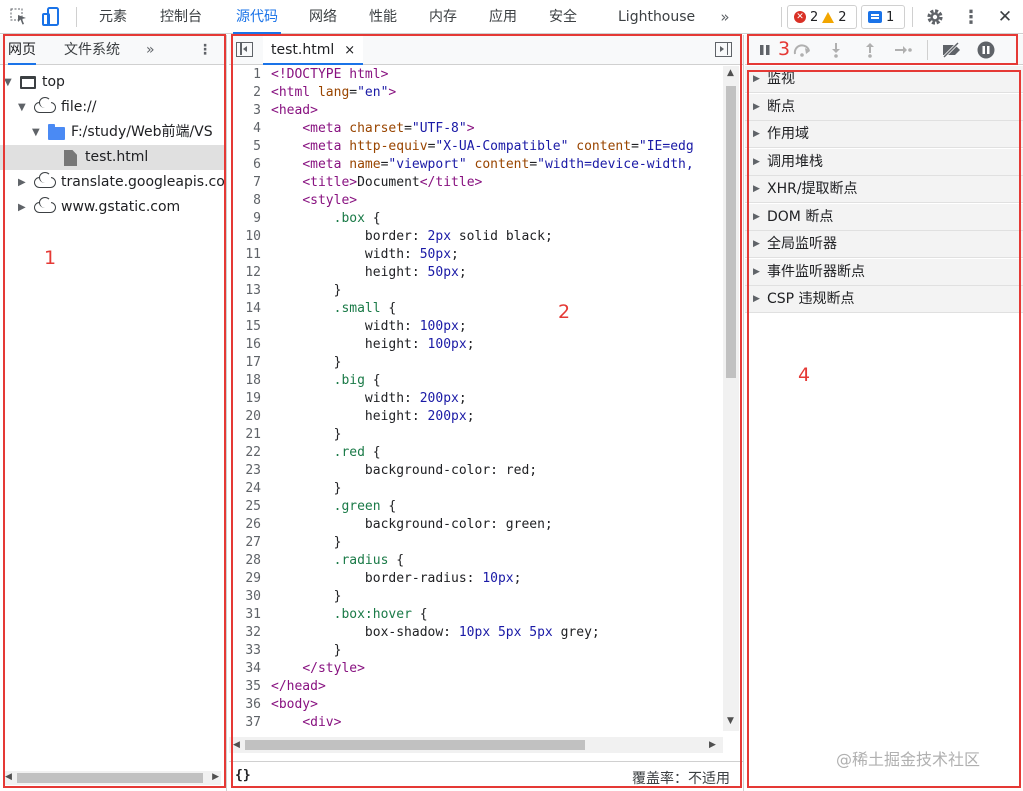  Describe the element at coordinates (503, 17) in the screenshot. I see `tab-6: 应用` at that location.